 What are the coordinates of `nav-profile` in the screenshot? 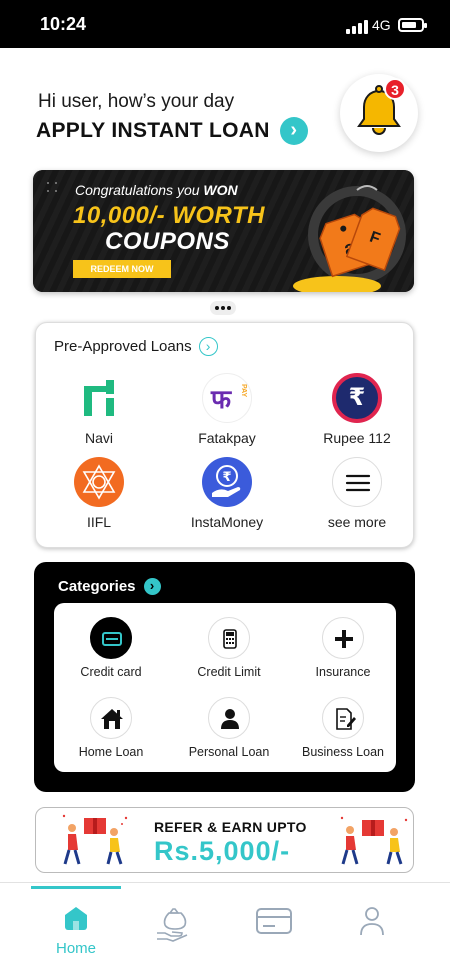 It's located at (372, 923).